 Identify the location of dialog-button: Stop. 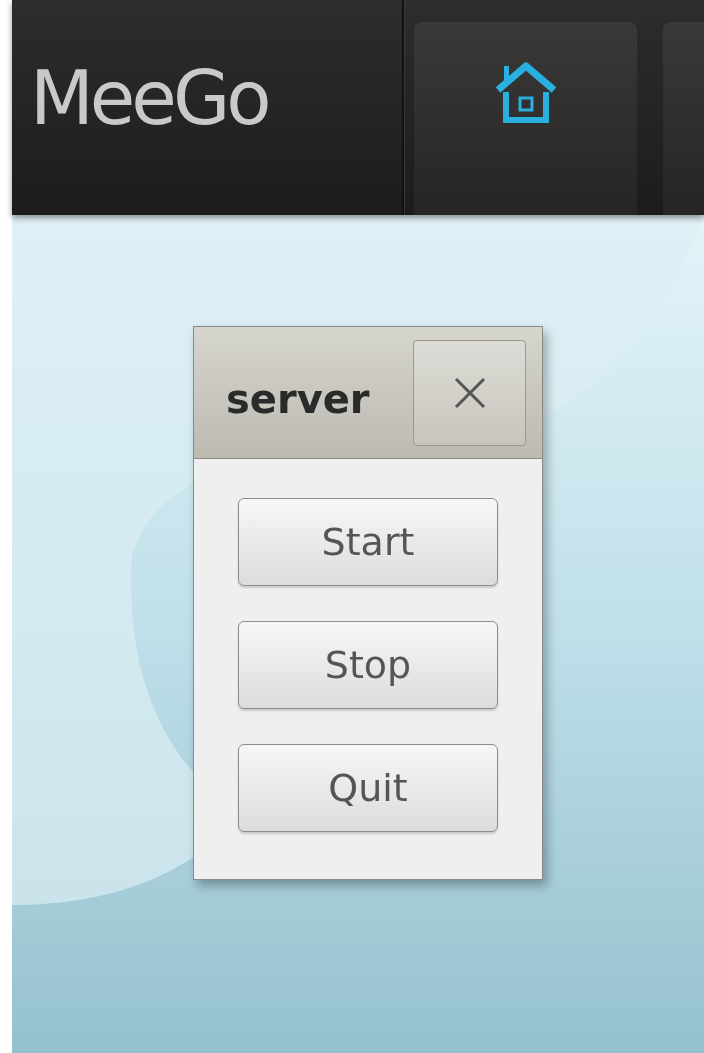
(368, 665).